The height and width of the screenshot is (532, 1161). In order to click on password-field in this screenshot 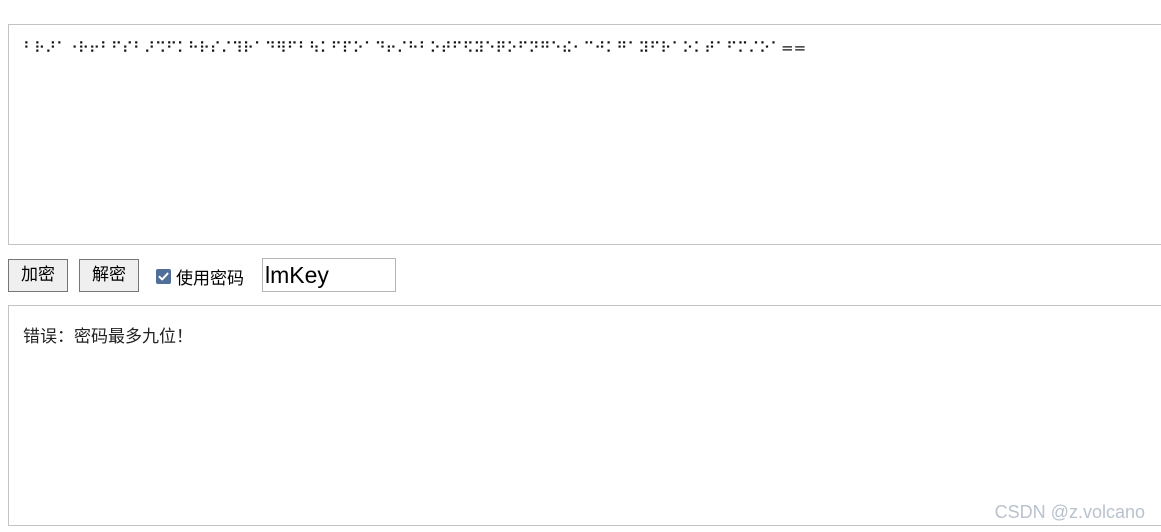, I will do `click(329, 275)`.